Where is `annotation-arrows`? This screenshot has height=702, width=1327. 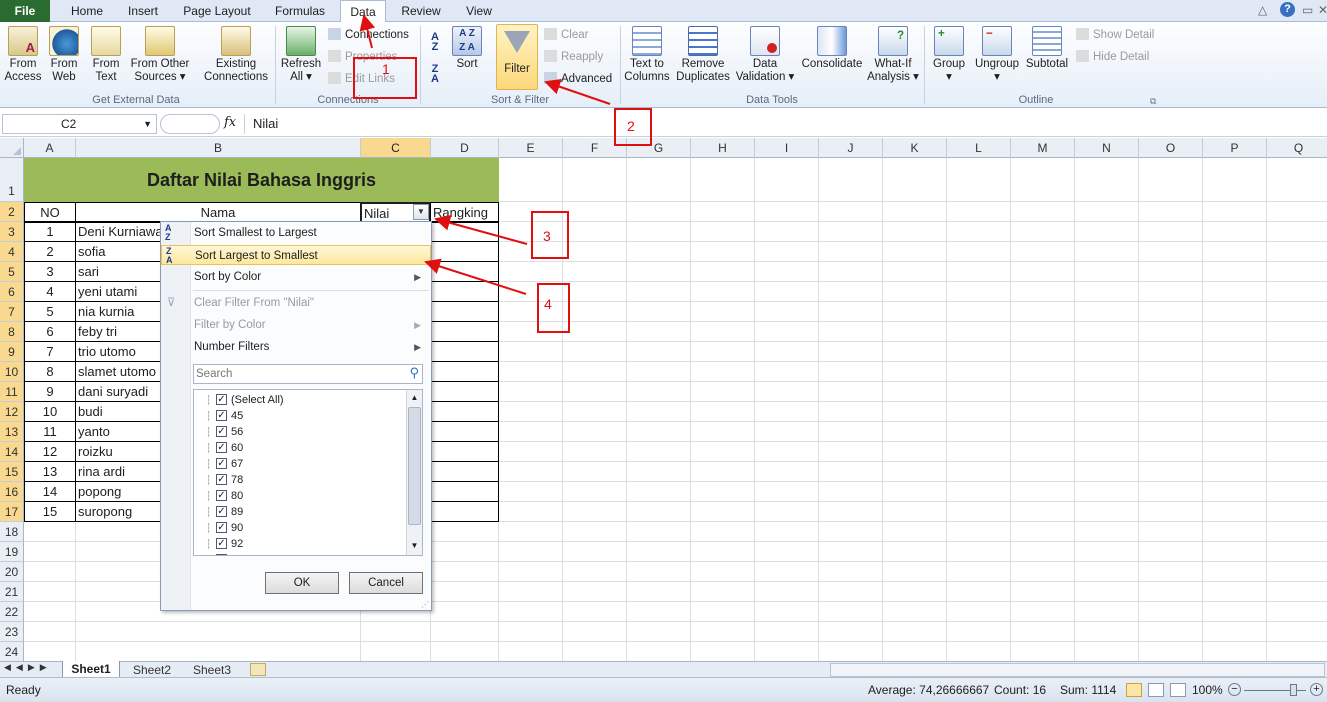 annotation-arrows is located at coordinates (485, 154).